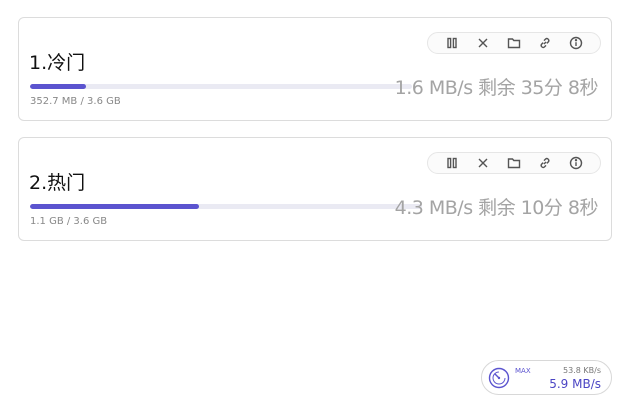 Image resolution: width=640 pixels, height=411 pixels. I want to click on download-title: 2.热门, so click(57, 183).